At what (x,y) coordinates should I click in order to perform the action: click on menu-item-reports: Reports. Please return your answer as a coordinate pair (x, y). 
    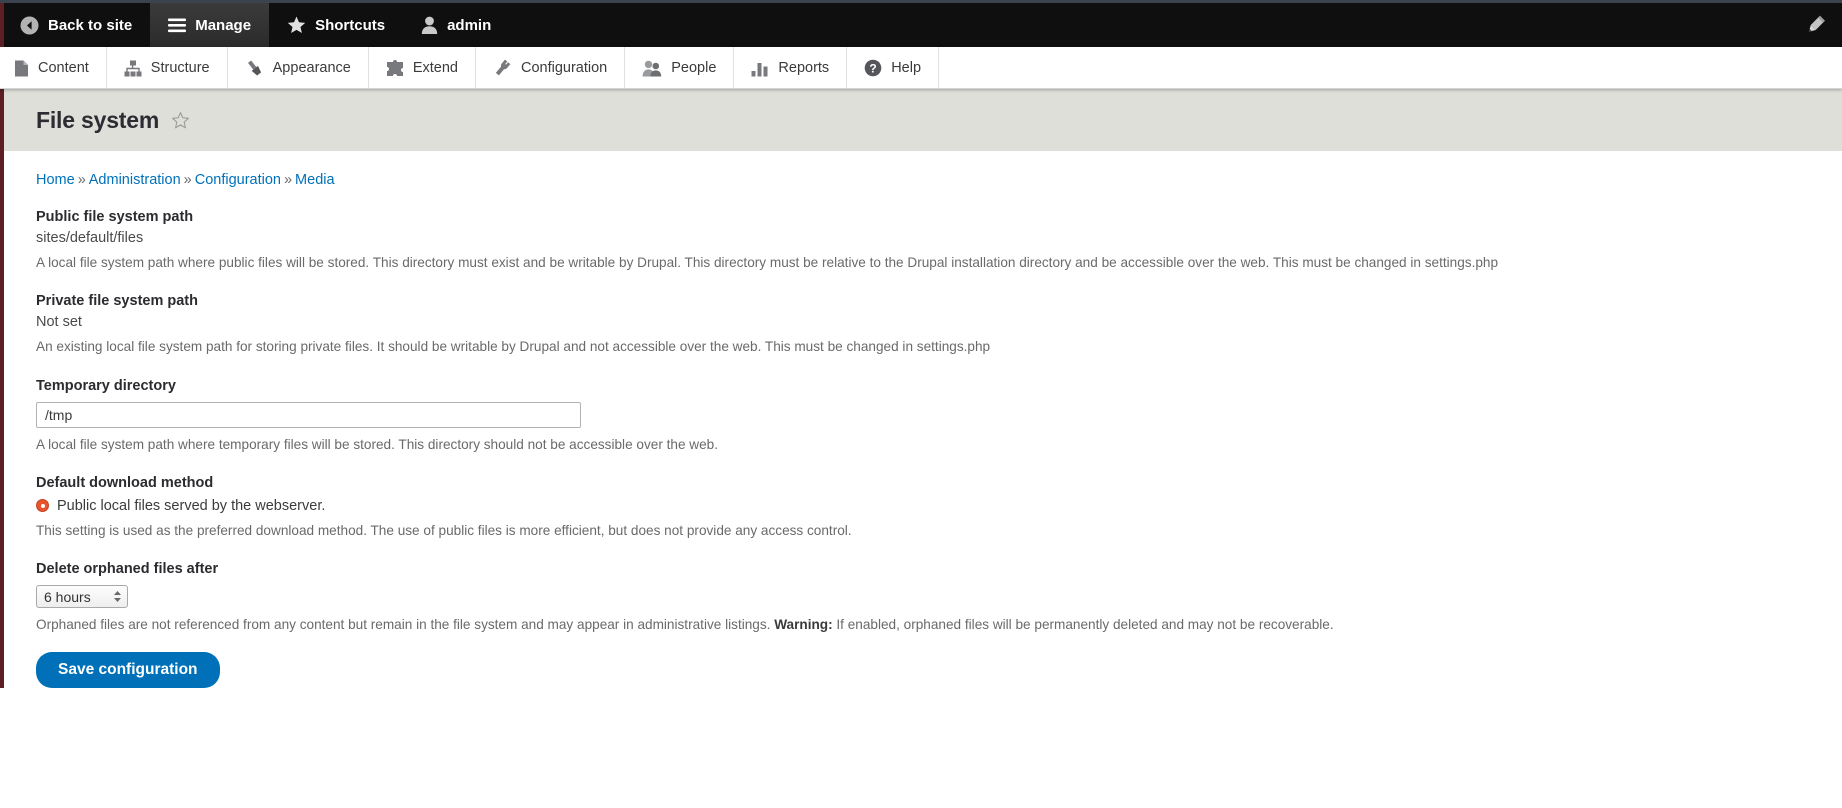
    Looking at the image, I should click on (791, 68).